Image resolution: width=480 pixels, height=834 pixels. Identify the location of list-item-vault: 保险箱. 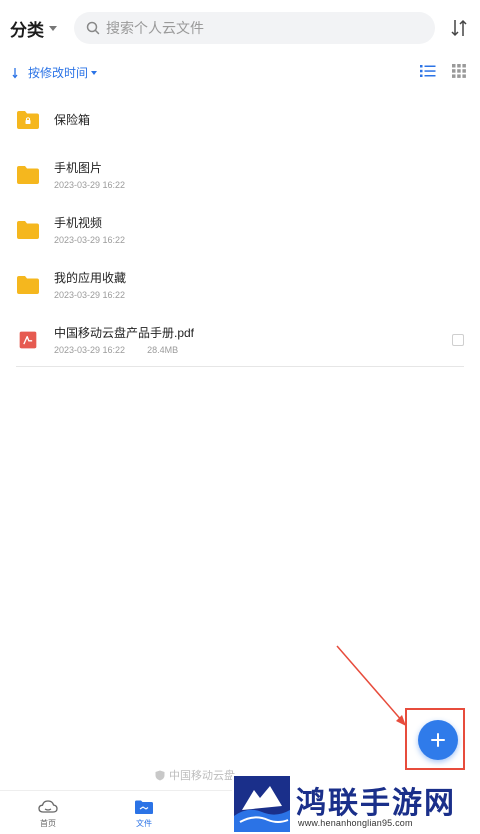
(240, 119).